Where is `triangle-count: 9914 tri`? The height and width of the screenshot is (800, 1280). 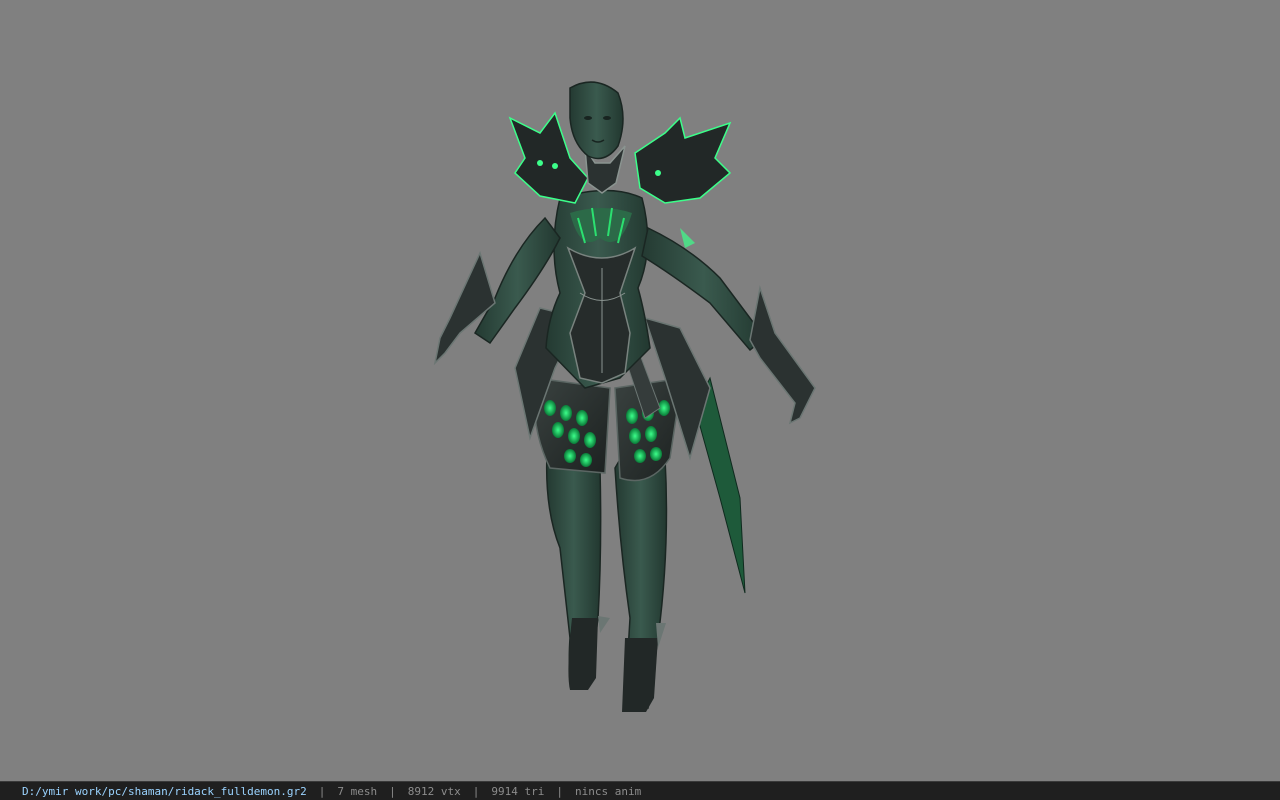
triangle-count: 9914 tri is located at coordinates (518, 791).